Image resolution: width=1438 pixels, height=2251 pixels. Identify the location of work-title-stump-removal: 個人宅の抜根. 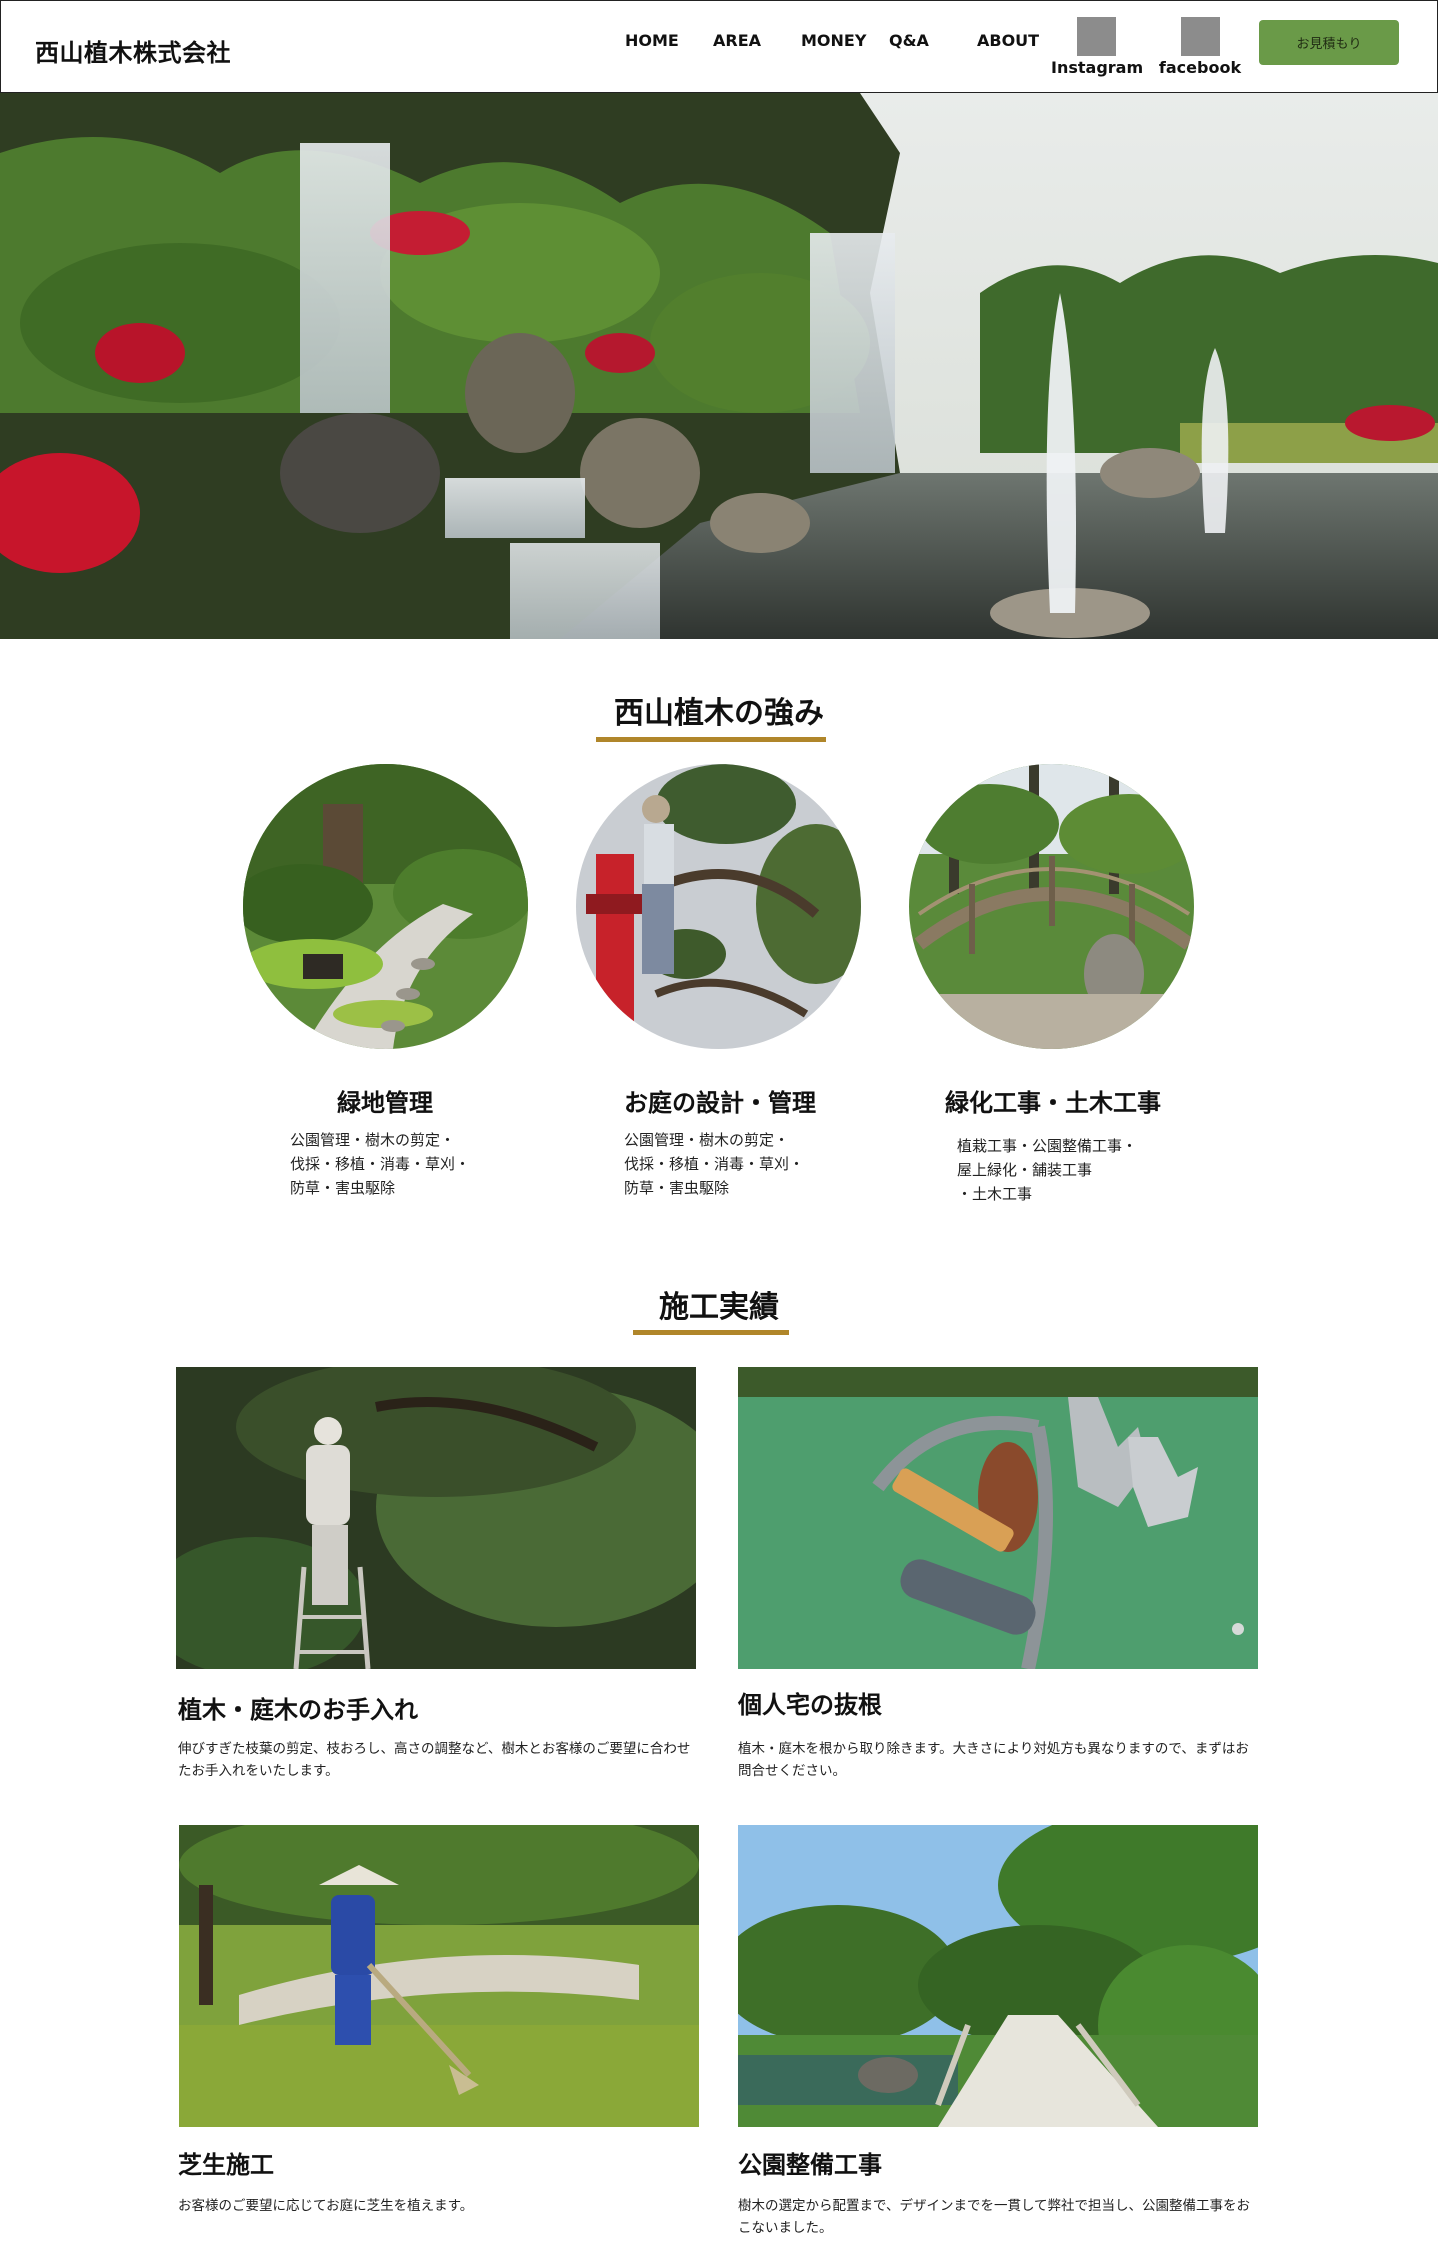
(810, 1705).